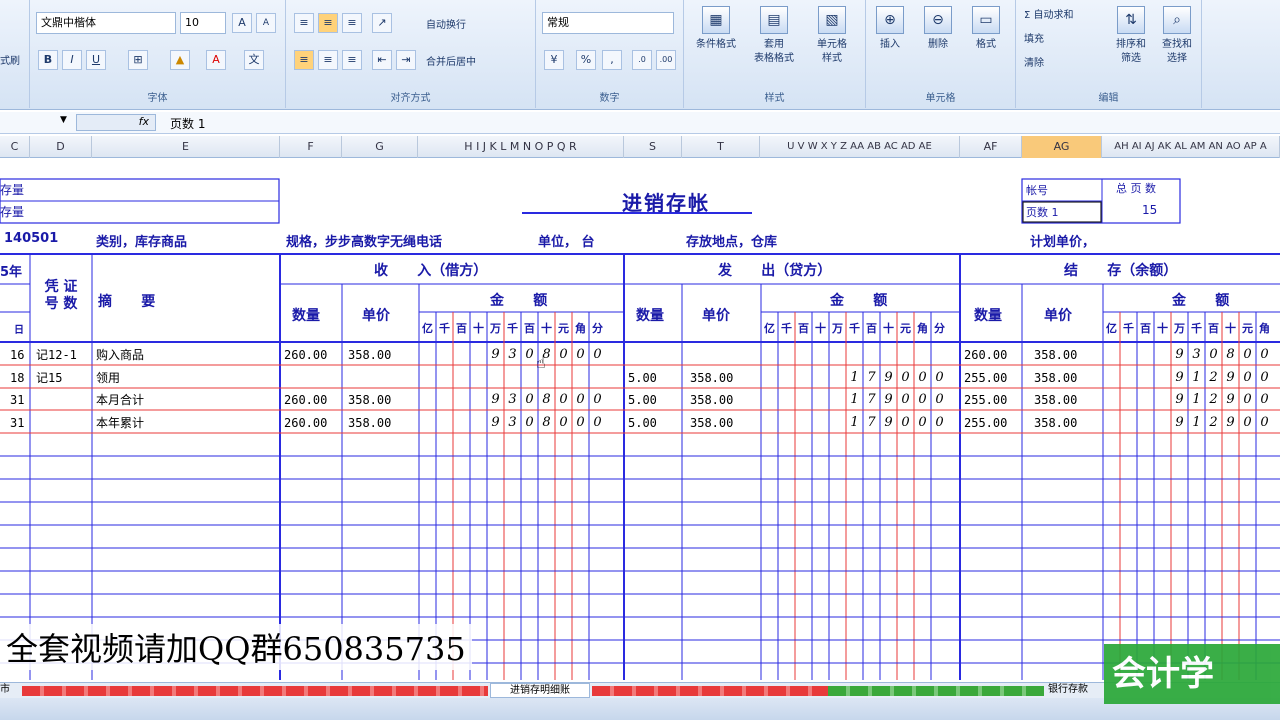 The height and width of the screenshot is (720, 1280). I want to click on format-button: ▭ 格式, so click(986, 42).